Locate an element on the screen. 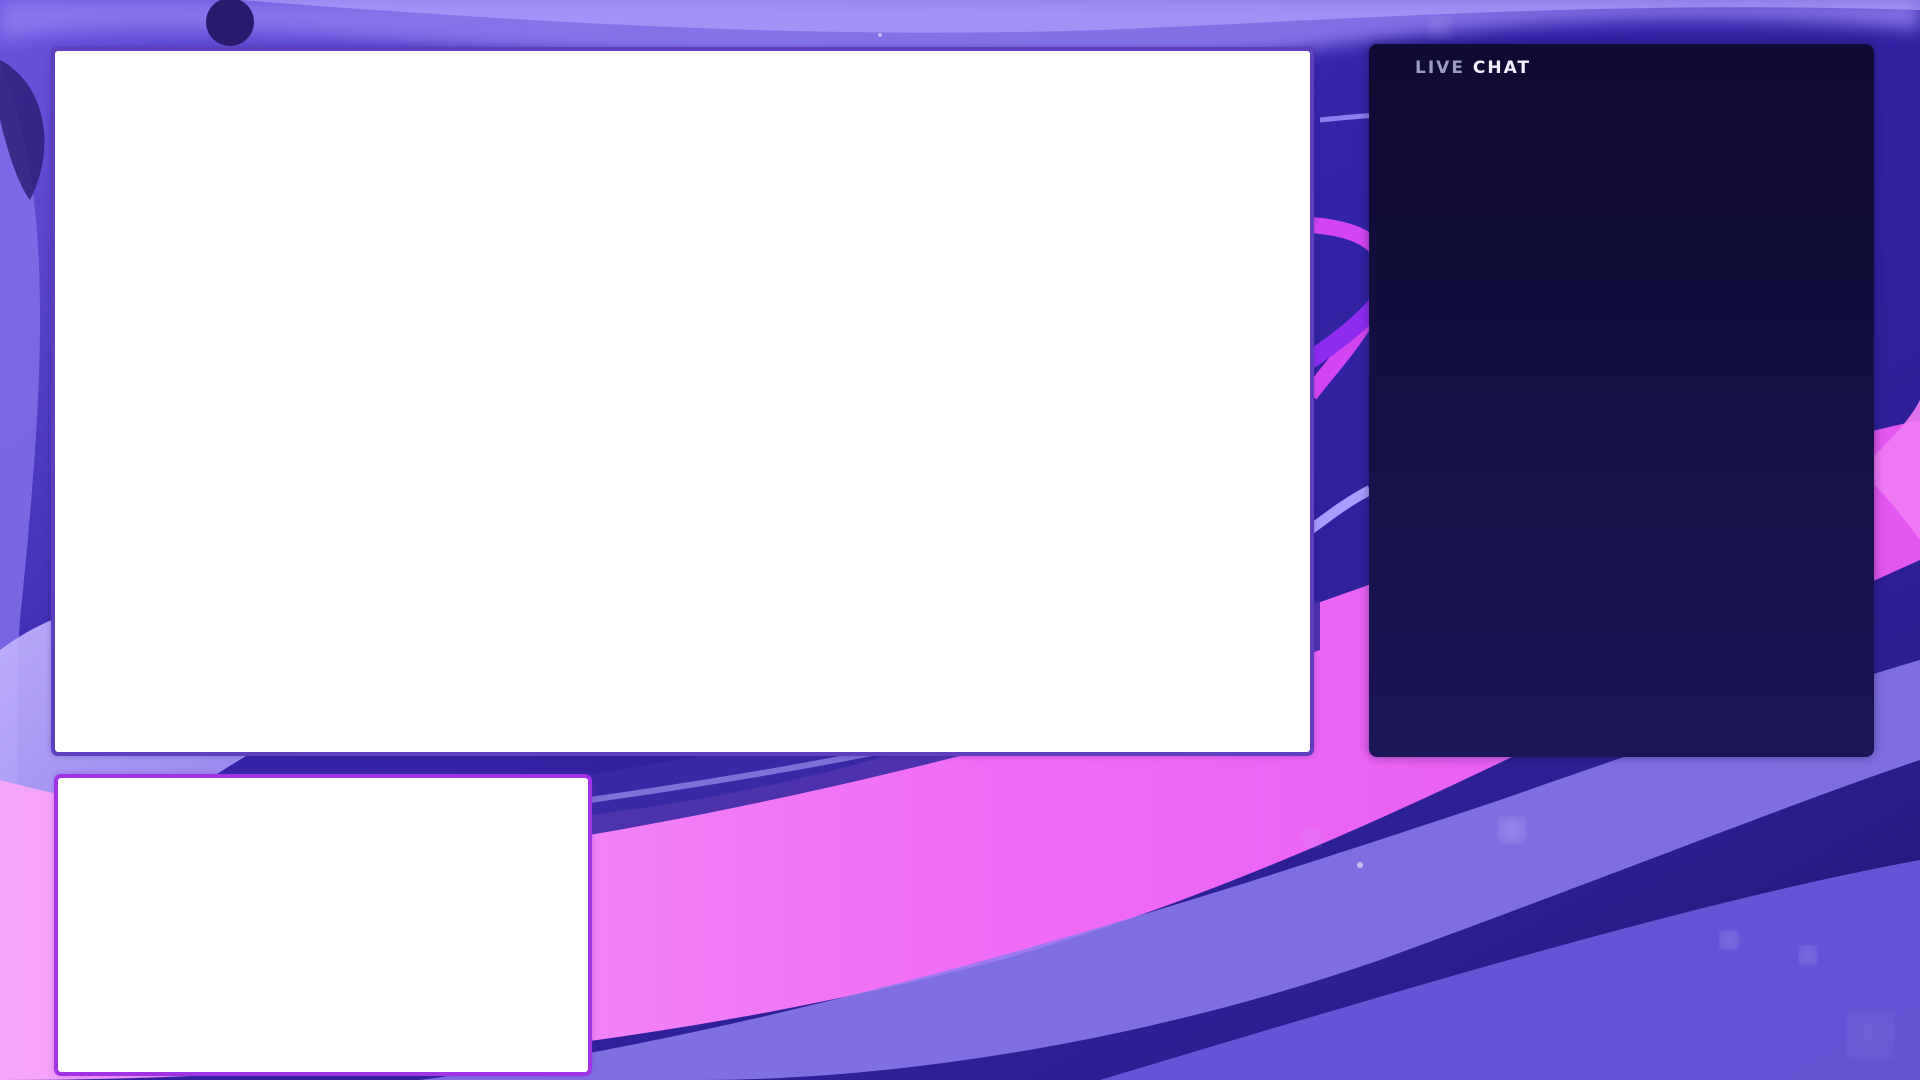 This screenshot has height=1080, width=1920. webcam-frame is located at coordinates (323, 925).